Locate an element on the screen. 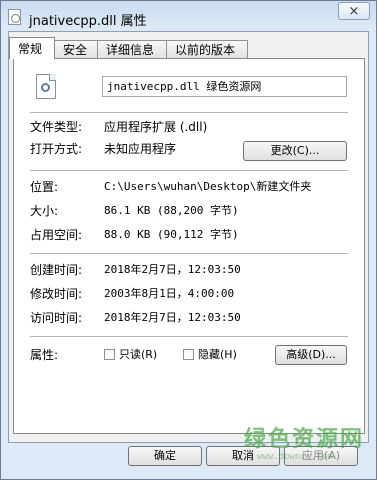 This screenshot has width=377, height=480. readonly-checkbox is located at coordinates (109, 354).